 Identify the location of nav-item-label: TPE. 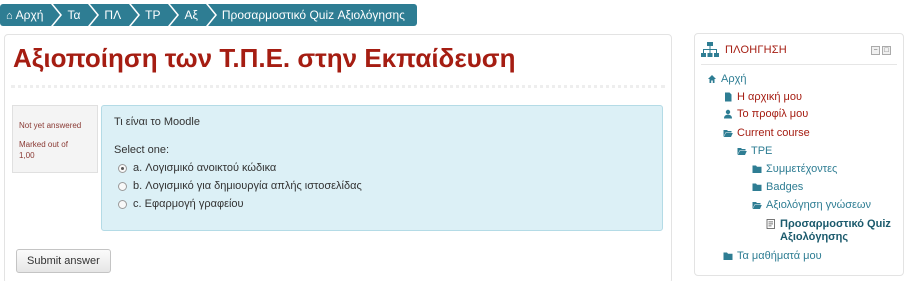
(761, 151).